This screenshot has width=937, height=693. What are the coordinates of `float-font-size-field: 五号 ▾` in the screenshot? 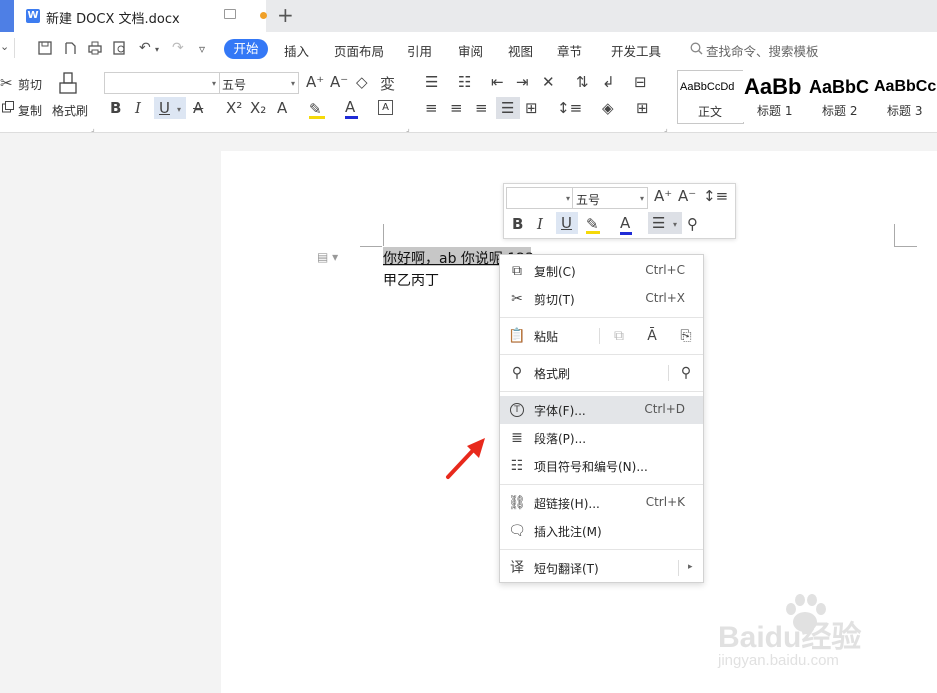 It's located at (610, 198).